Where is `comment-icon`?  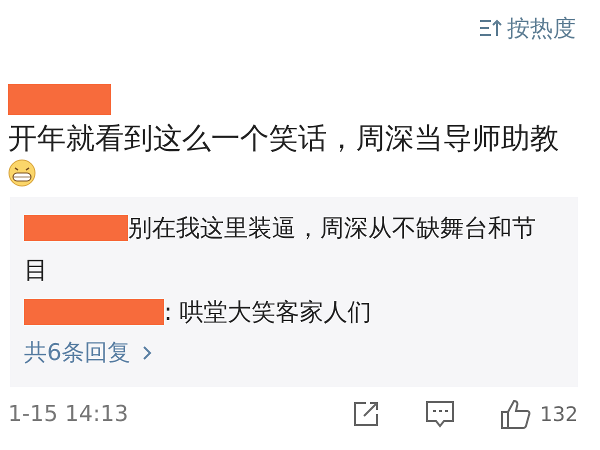 comment-icon is located at coordinates (439, 414).